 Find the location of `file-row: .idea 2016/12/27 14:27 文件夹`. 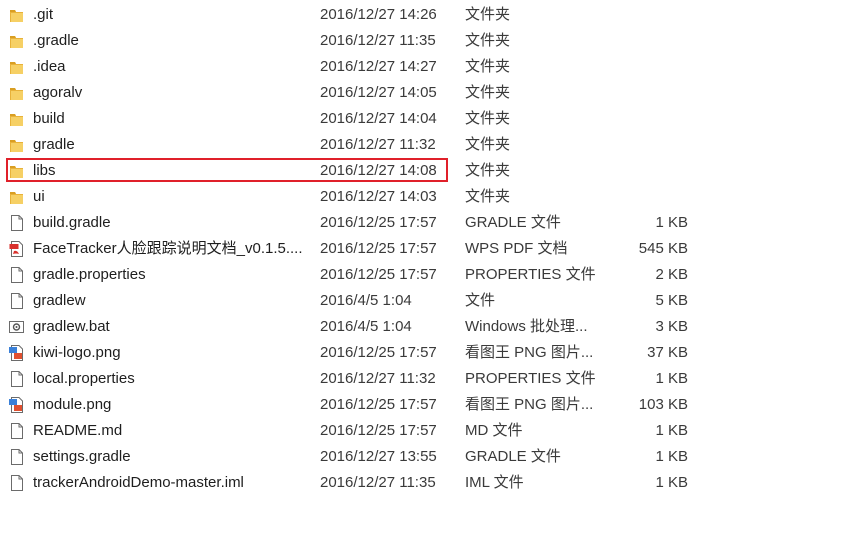

file-row: .idea 2016/12/27 14:27 文件夹 is located at coordinates (432, 67).